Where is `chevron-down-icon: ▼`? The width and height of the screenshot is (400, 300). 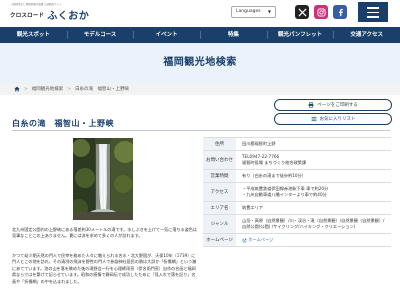
chevron-down-icon: ▼ is located at coordinates (269, 11).